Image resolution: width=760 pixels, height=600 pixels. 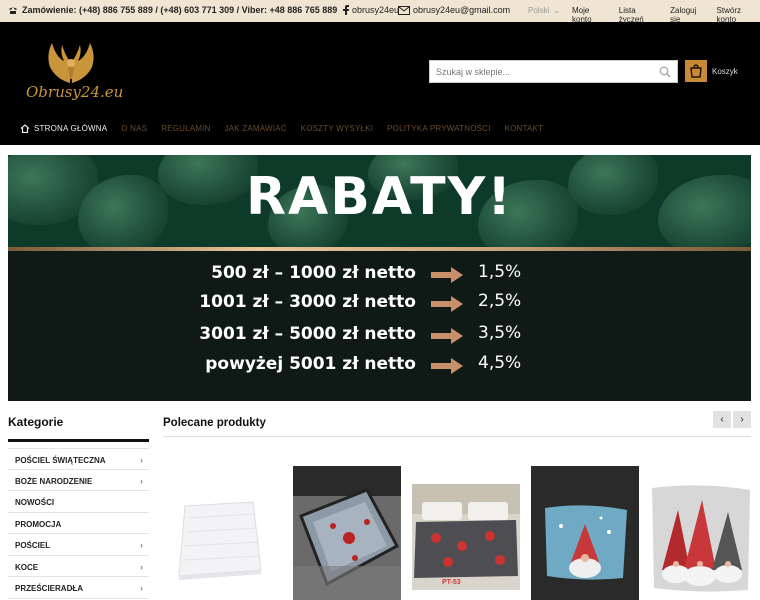 I want to click on search-input, so click(x=540, y=71).